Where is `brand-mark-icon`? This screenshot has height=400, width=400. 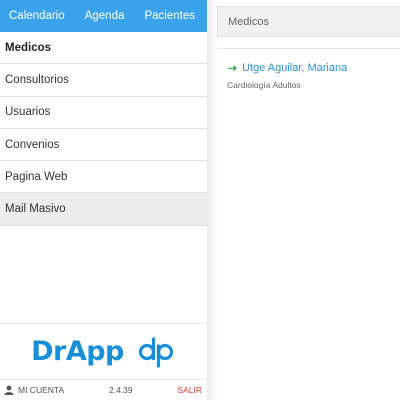
brand-mark-icon is located at coordinates (155, 352).